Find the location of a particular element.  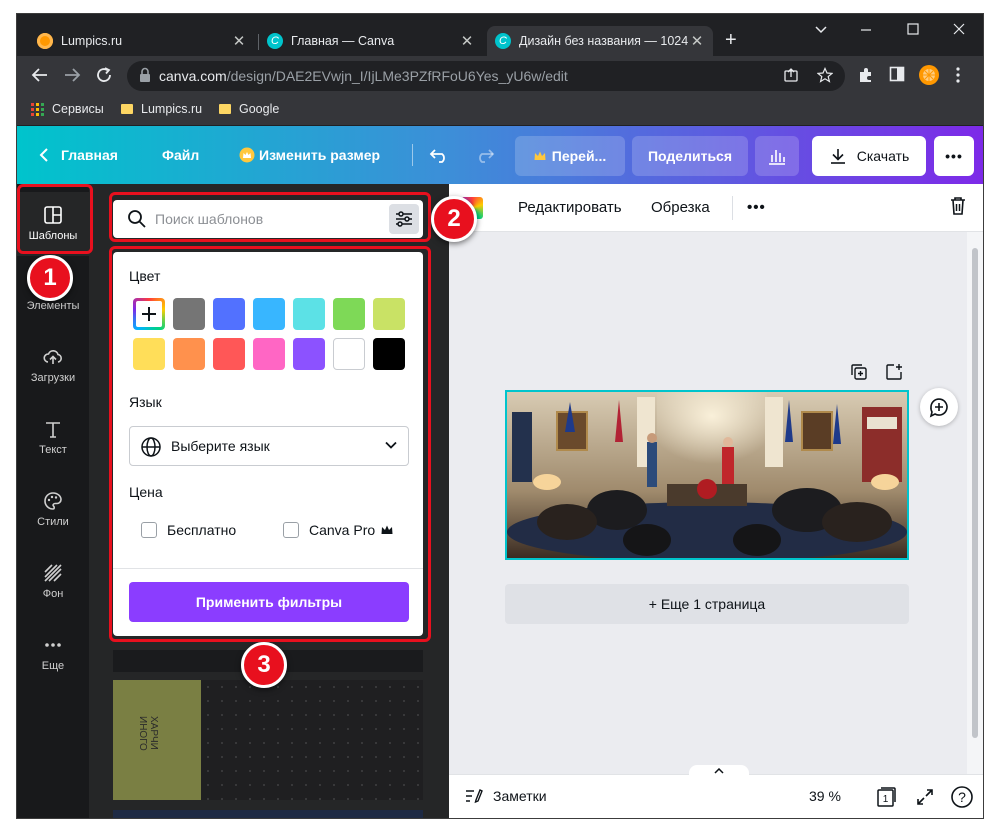

download-button: Скачать is located at coordinates (869, 156).